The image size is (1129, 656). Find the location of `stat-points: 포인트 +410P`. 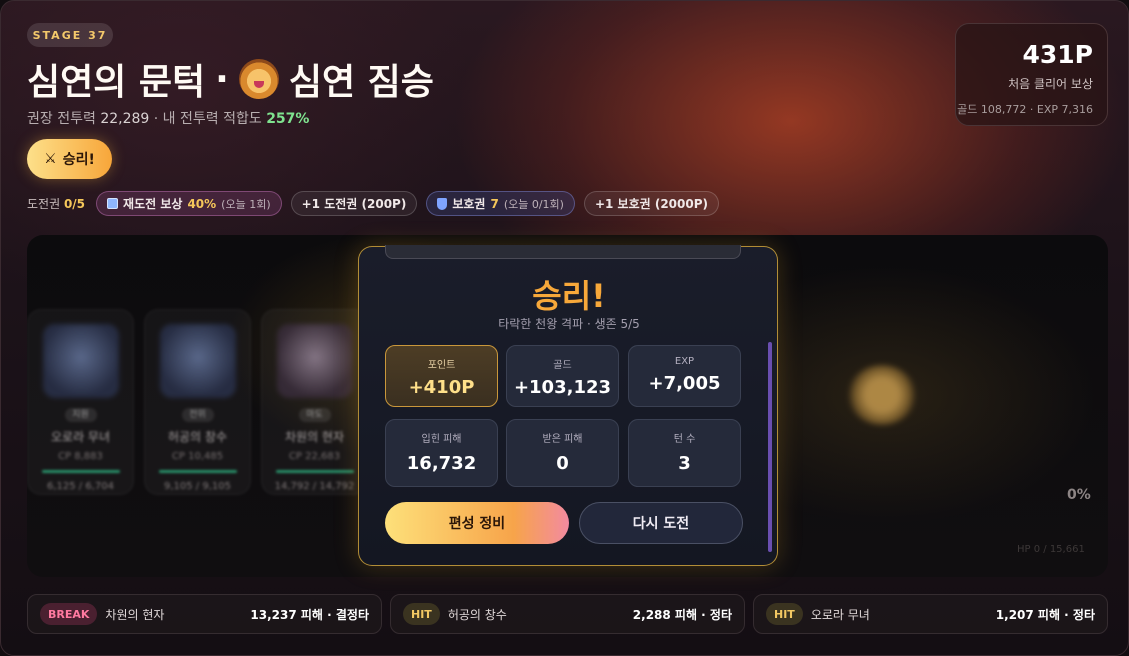

stat-points: 포인트 +410P is located at coordinates (441, 376).